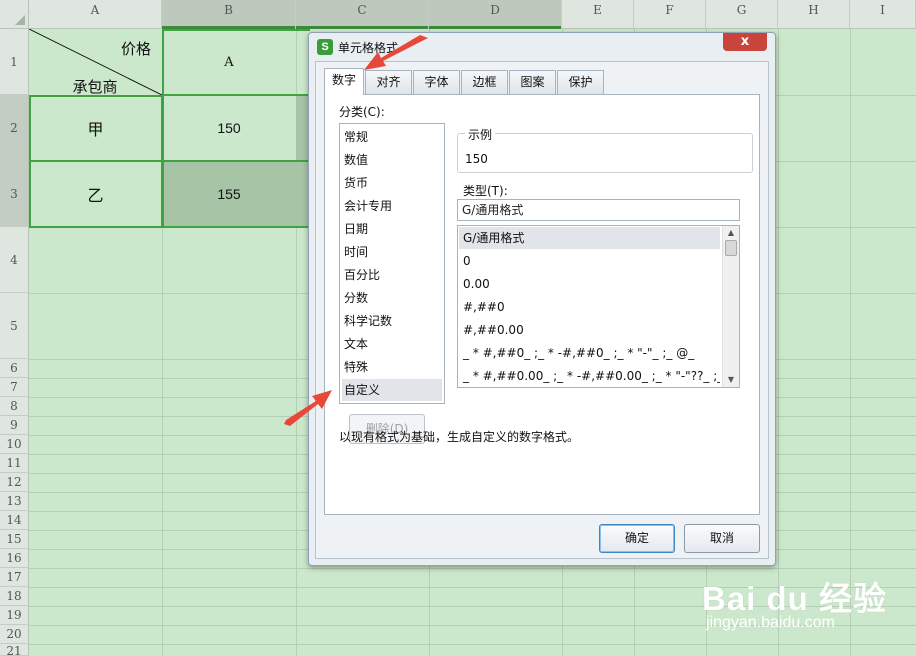 Image resolution: width=916 pixels, height=656 pixels. Describe the element at coordinates (356, 230) in the screenshot. I see `annotation-arrows` at that location.